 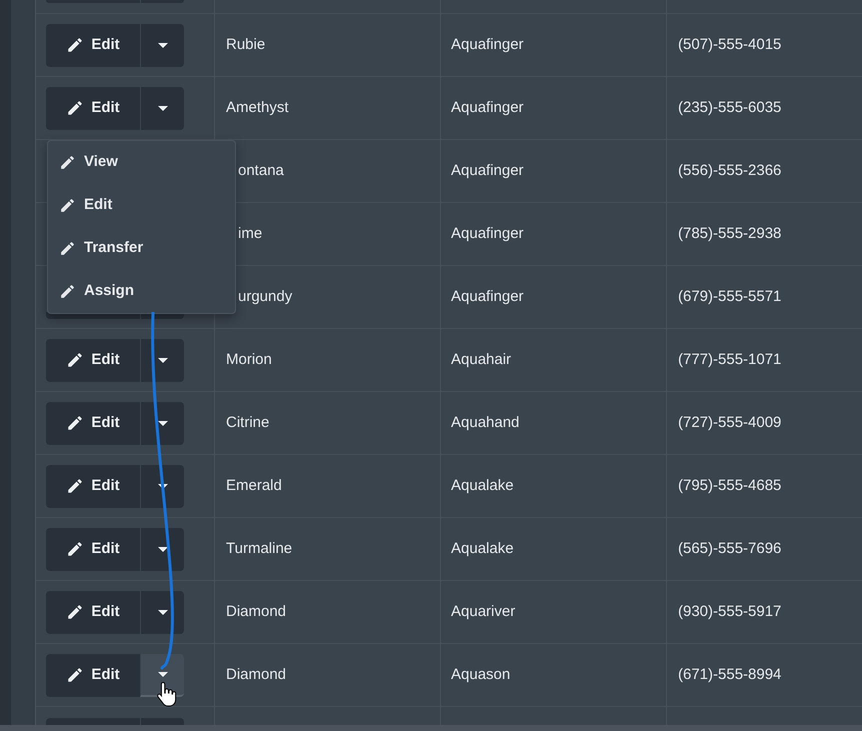 What do you see at coordinates (167, 694) in the screenshot?
I see `hand-cursor-icon` at bounding box center [167, 694].